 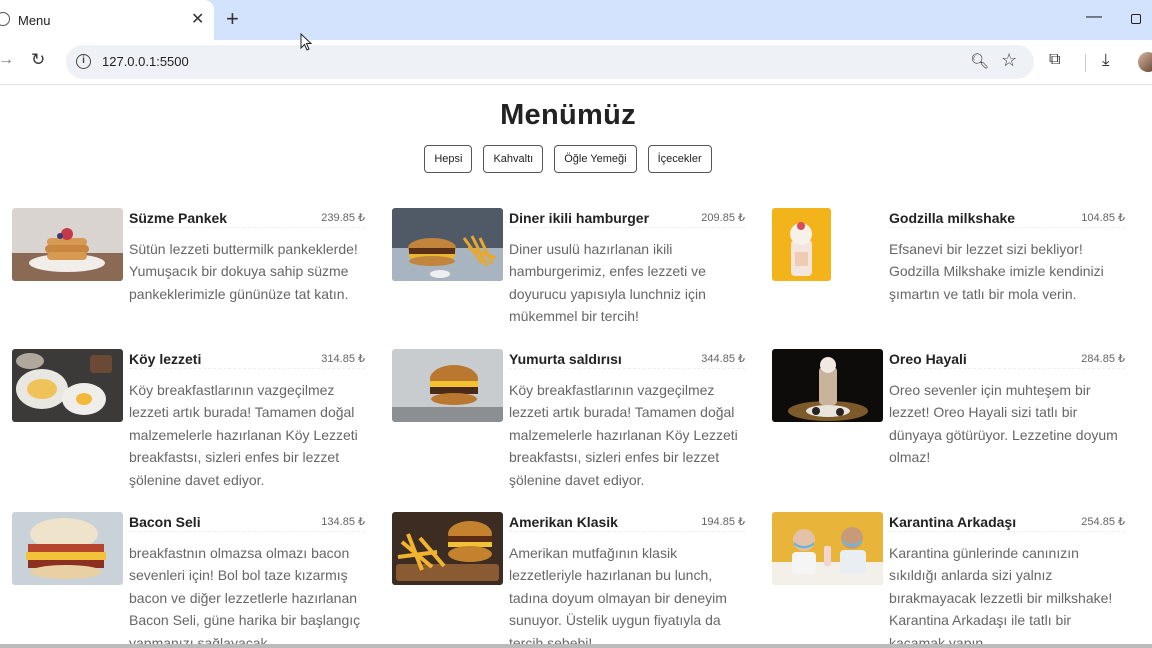 What do you see at coordinates (67, 244) in the screenshot?
I see `item-photo-pancake` at bounding box center [67, 244].